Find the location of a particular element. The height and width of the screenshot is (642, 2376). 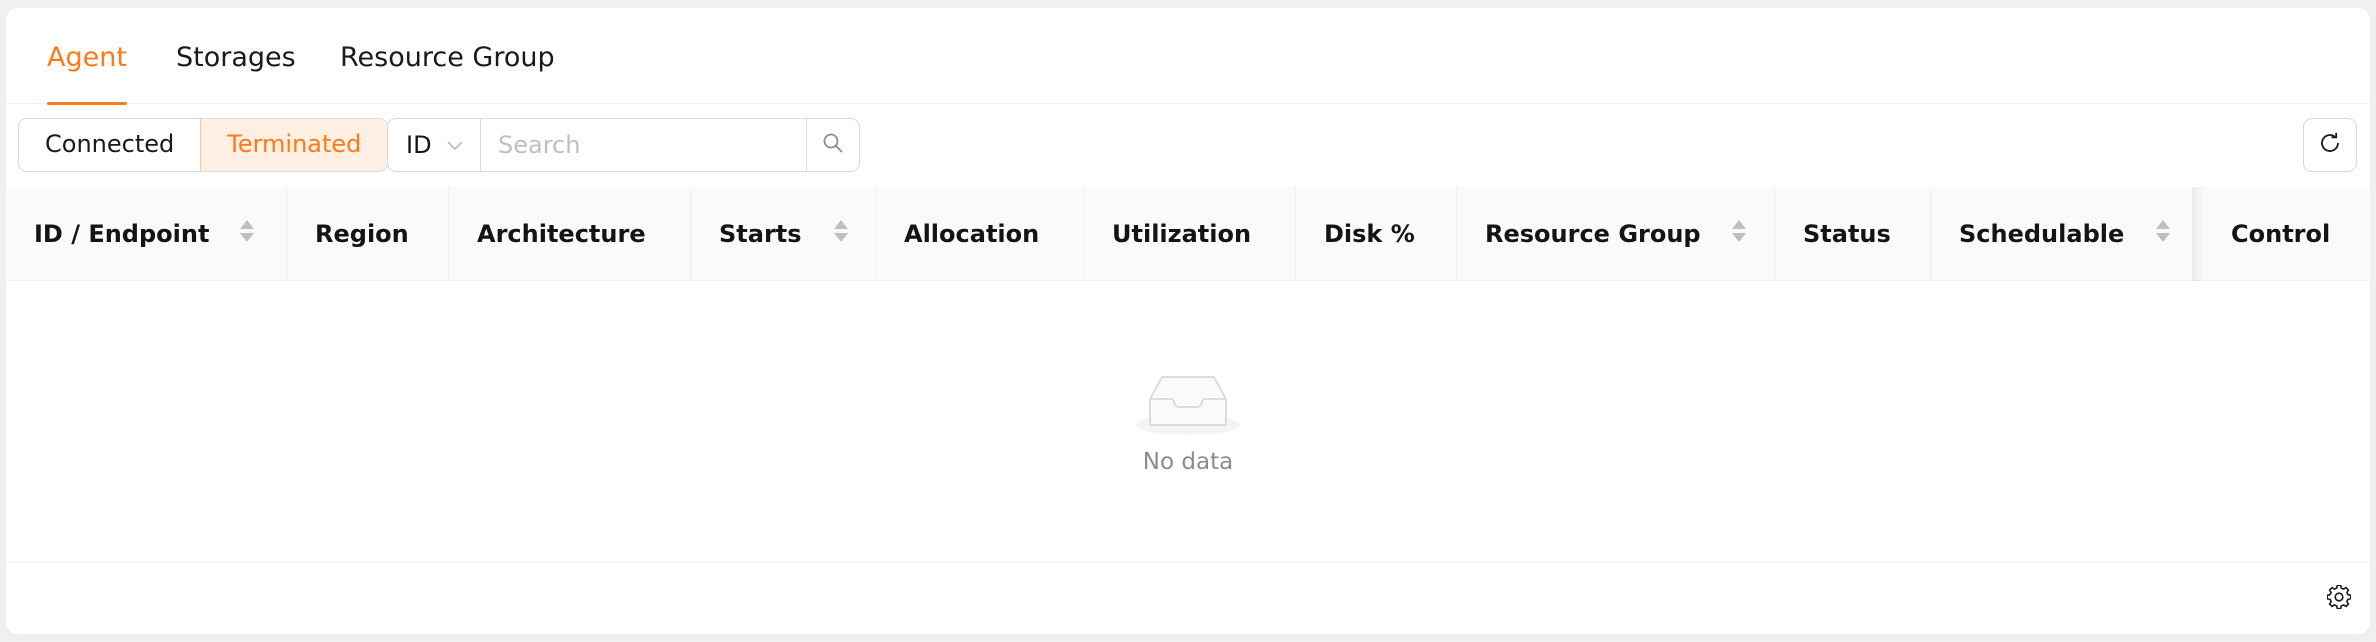

search-group: ID is located at coordinates (623, 145).